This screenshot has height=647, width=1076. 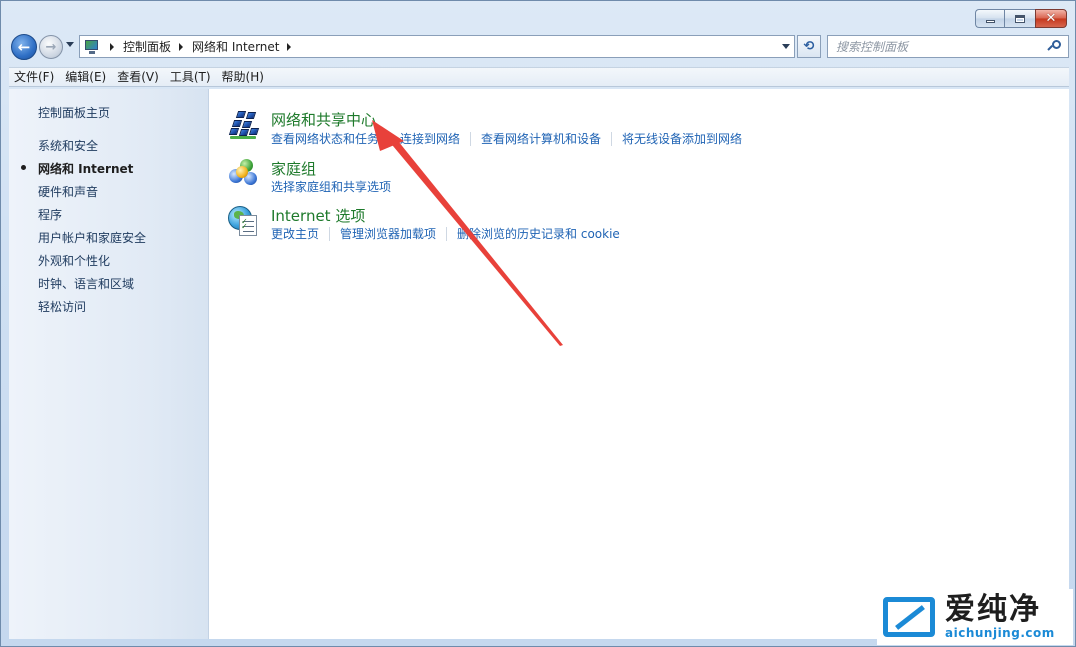 I want to click on back-button: ←, so click(x=24, y=47).